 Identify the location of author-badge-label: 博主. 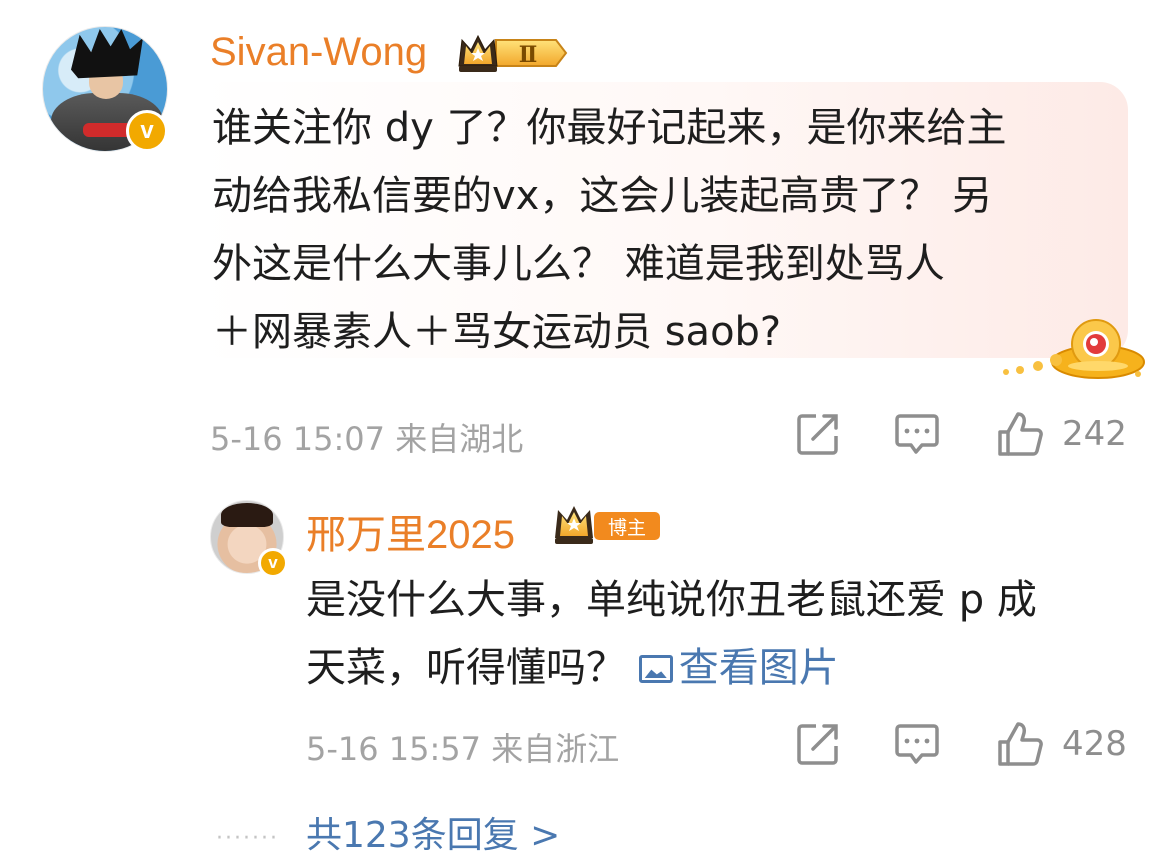
(627, 528).